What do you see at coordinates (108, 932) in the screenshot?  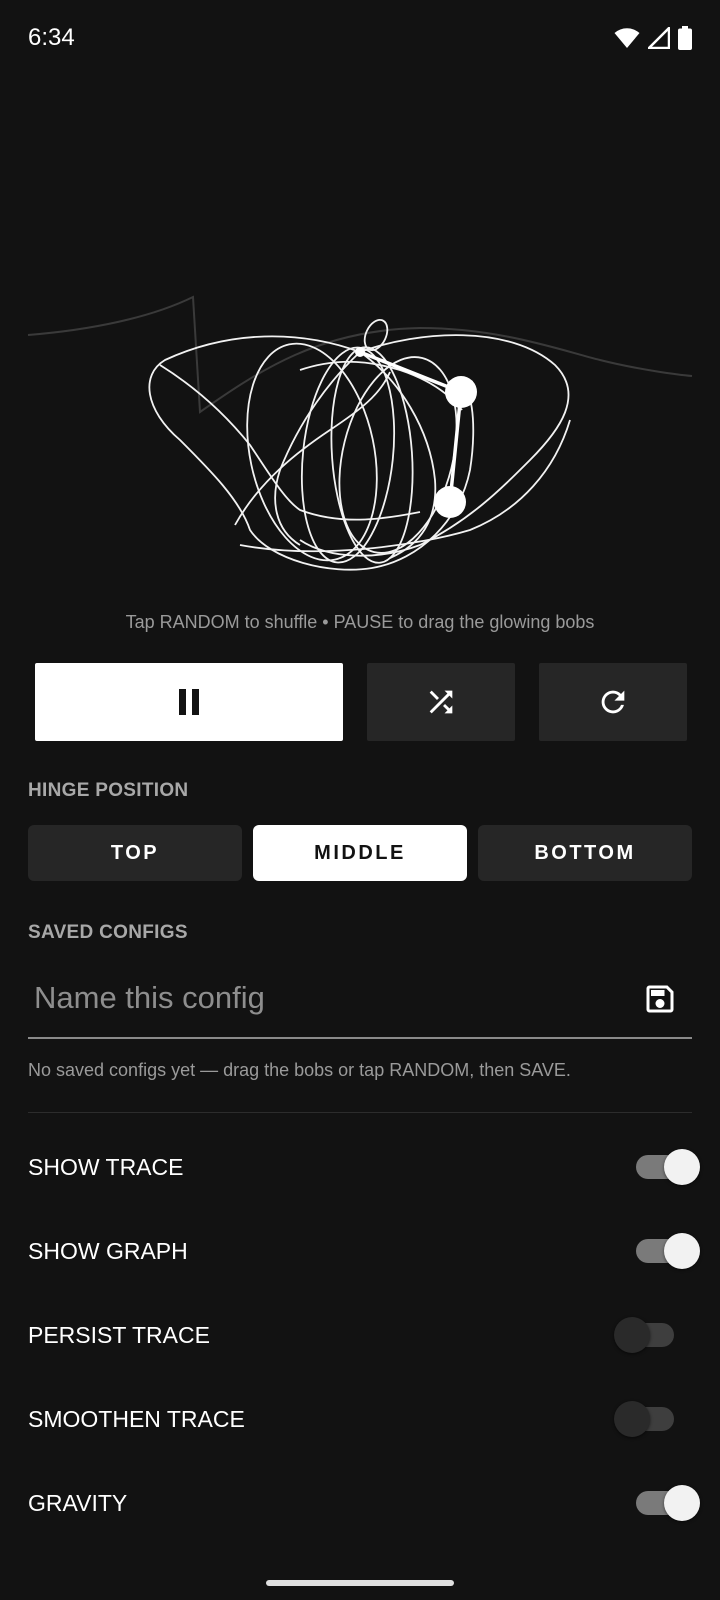 I see `saved-section-label: SAVED CONFIGS` at bounding box center [108, 932].